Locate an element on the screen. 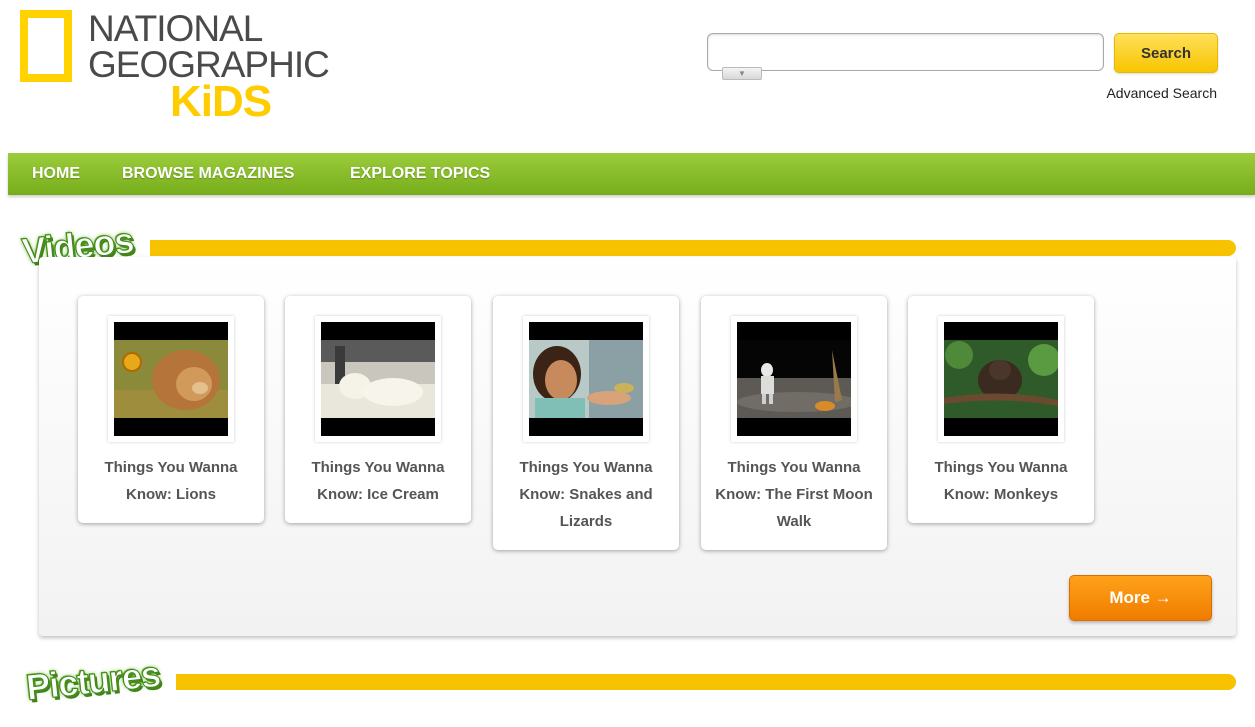 Image resolution: width=1255 pixels, height=727 pixels. astronaut-image is located at coordinates (794, 379).